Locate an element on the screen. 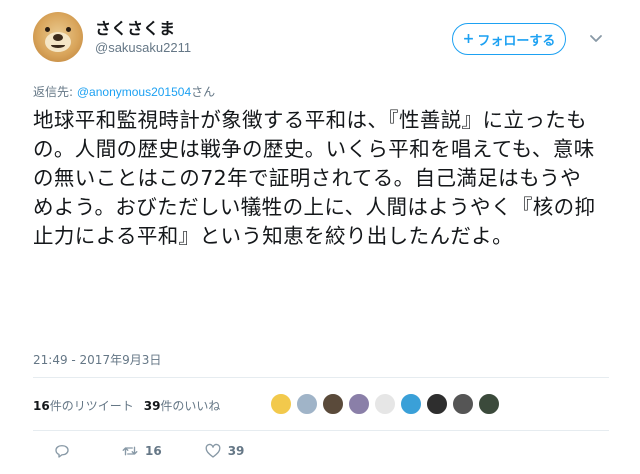 This screenshot has height=474, width=640. user-display-name: さくさくま is located at coordinates (135, 27).